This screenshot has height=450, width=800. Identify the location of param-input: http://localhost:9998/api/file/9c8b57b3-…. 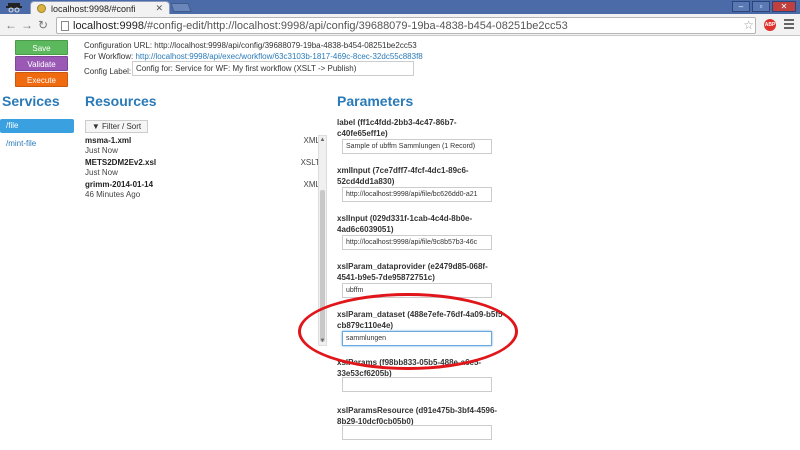
(417, 242).